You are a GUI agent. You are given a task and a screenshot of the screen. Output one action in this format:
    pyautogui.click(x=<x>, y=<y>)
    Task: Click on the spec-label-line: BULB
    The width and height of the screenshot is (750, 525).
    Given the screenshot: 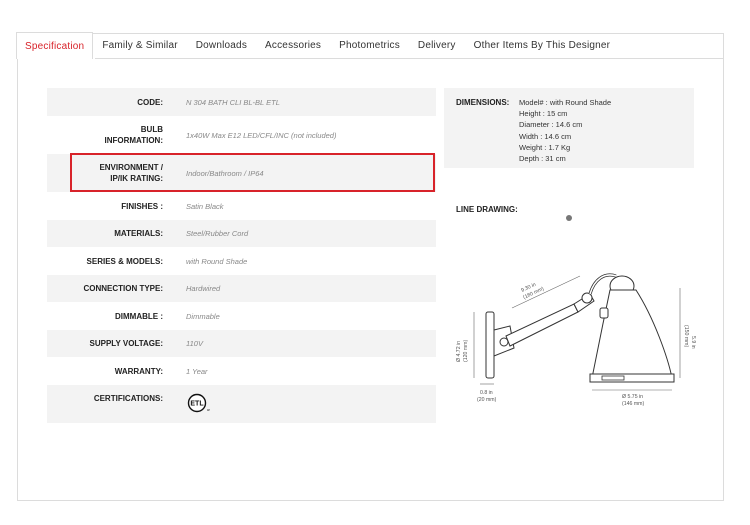 What is the action you would take?
    pyautogui.click(x=151, y=129)
    